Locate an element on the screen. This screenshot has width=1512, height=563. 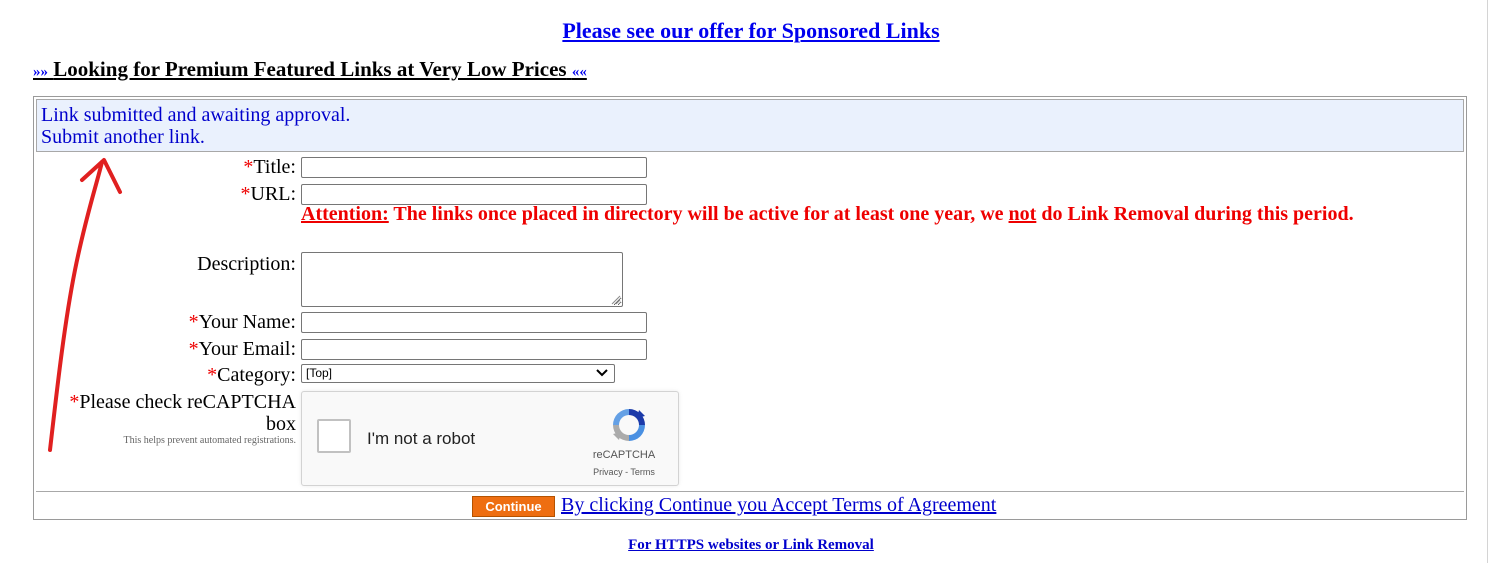
https-link-removal-link: For HTTPS websites or Link Removal is located at coordinates (751, 545).